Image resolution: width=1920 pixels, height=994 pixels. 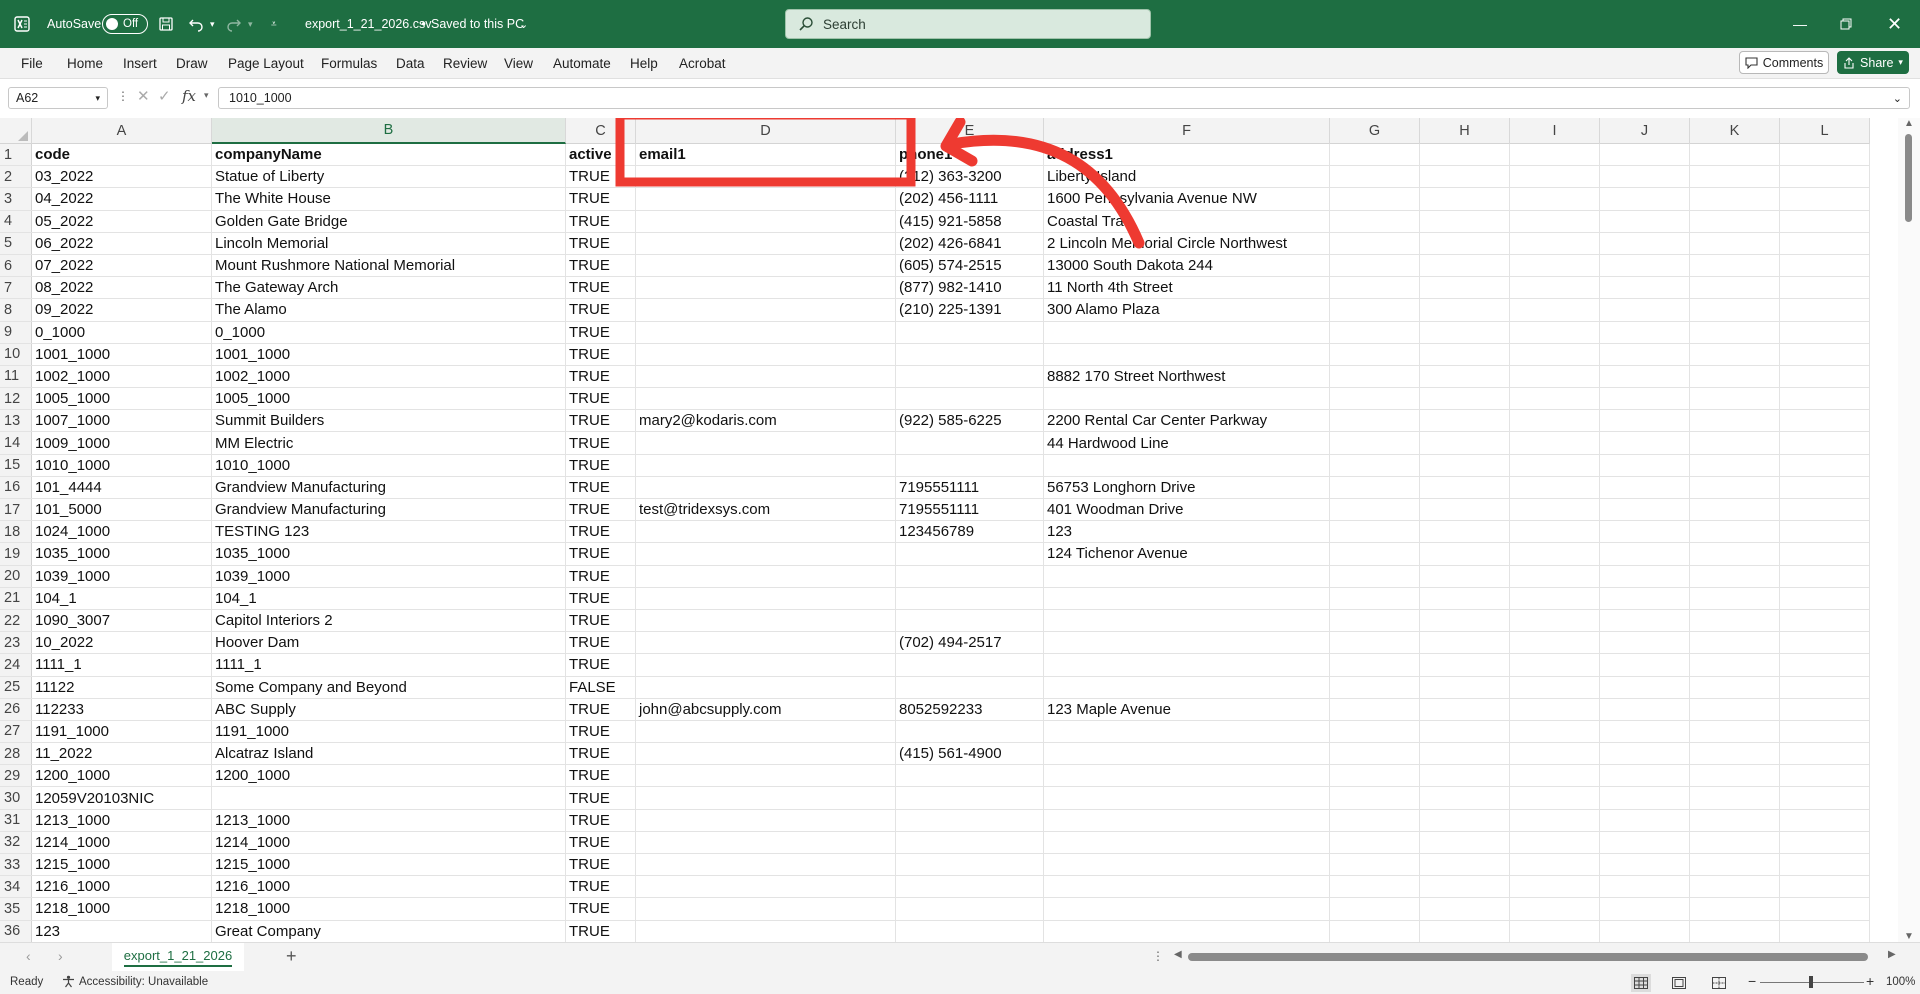 What do you see at coordinates (1894, 24) in the screenshot?
I see `close-icon: ✕` at bounding box center [1894, 24].